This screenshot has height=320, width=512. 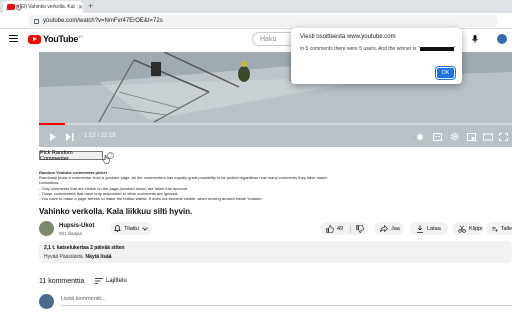 I want to click on youtube-play-logo-icon, so click(x=34, y=39).